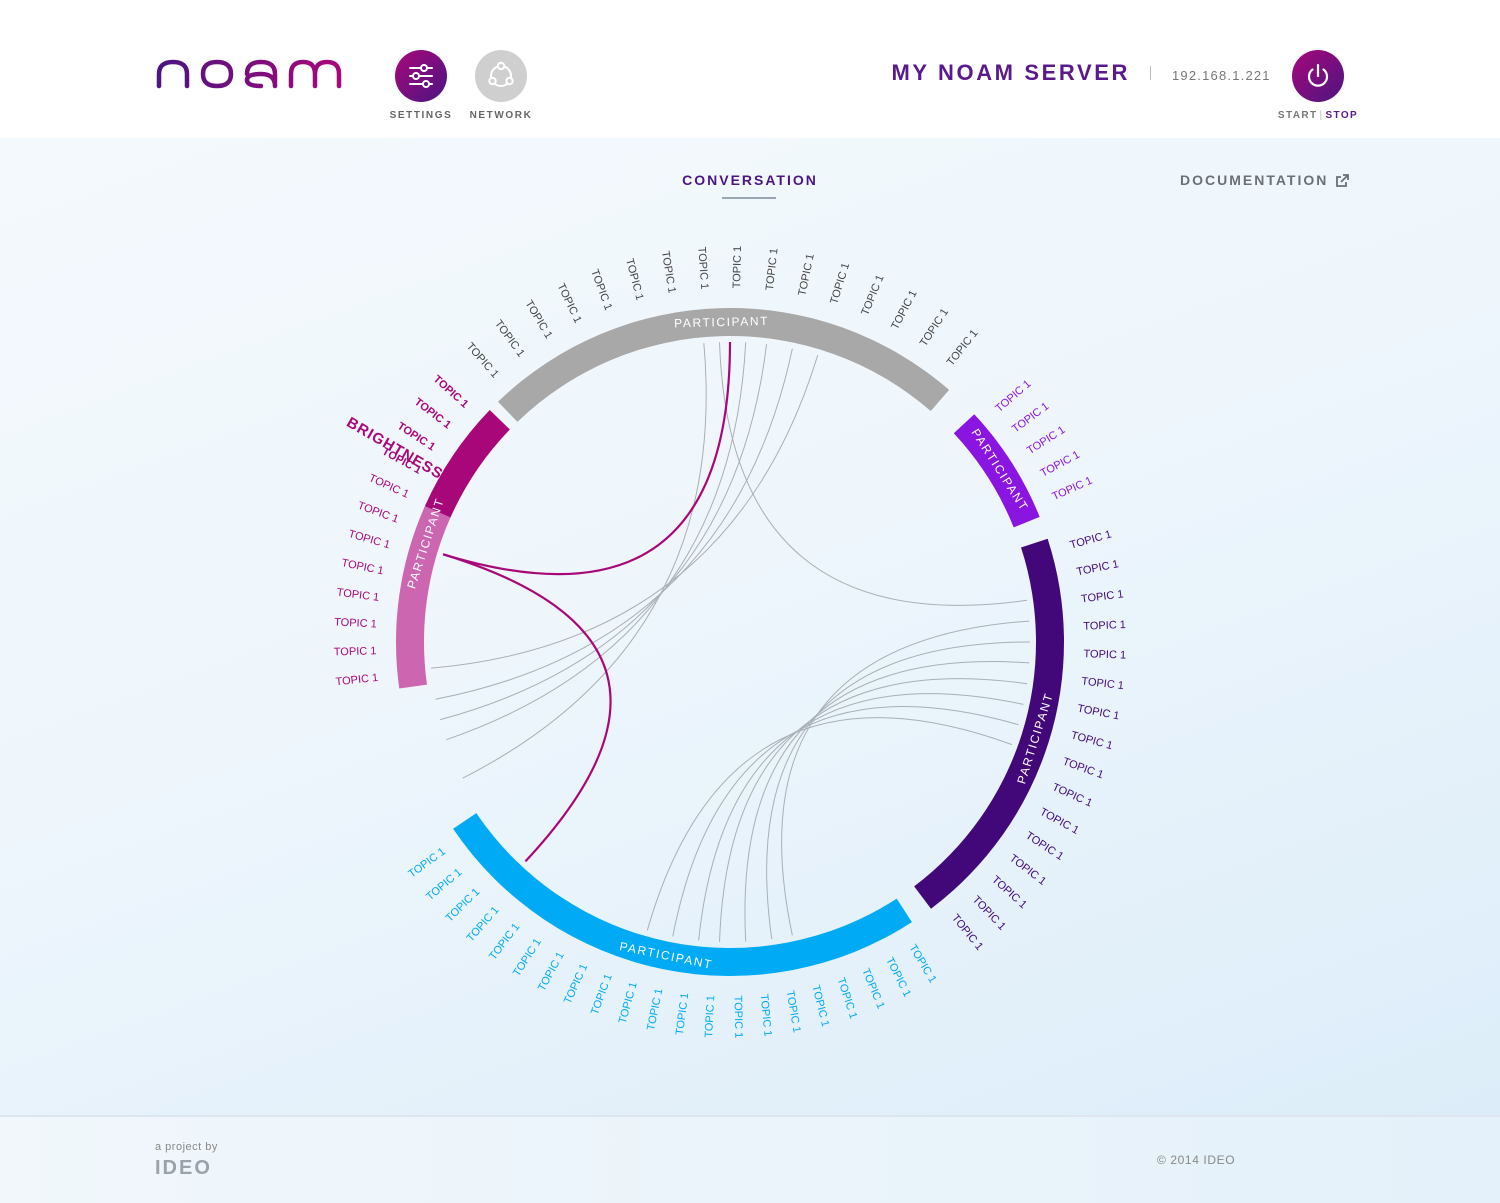 This screenshot has height=1203, width=1500. I want to click on project-by-text: a project by, so click(186, 1147).